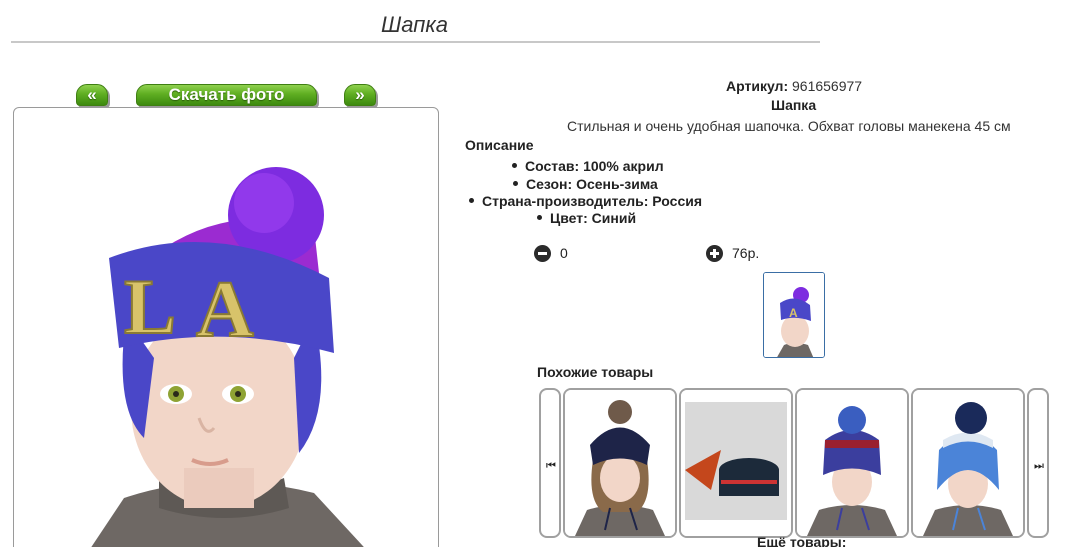 This screenshot has height=547, width=1073. Describe the element at coordinates (551, 466) in the screenshot. I see `arrow-left-icon: ⏮` at that location.